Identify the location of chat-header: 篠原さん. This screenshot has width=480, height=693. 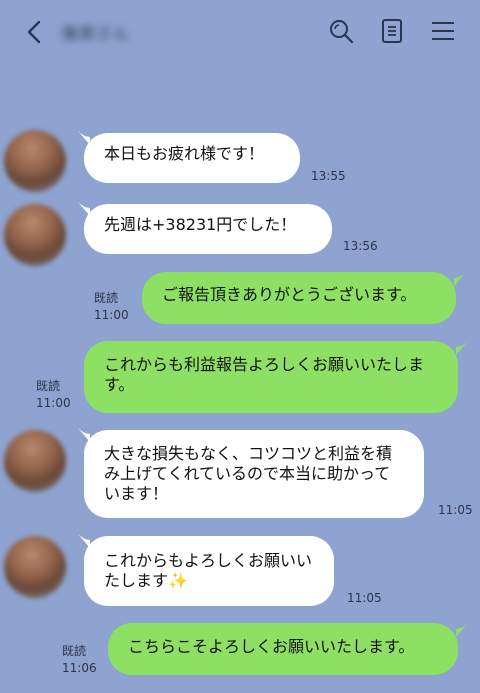
(240, 33).